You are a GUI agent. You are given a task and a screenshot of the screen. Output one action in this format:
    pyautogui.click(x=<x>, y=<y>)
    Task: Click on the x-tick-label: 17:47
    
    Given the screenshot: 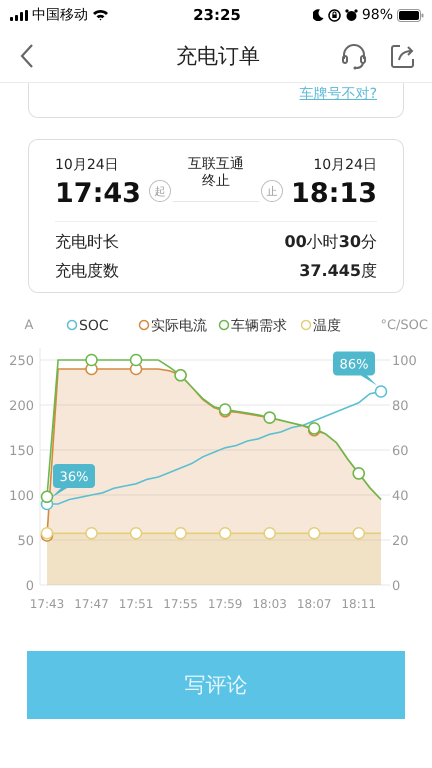 What is the action you would take?
    pyautogui.click(x=91, y=604)
    